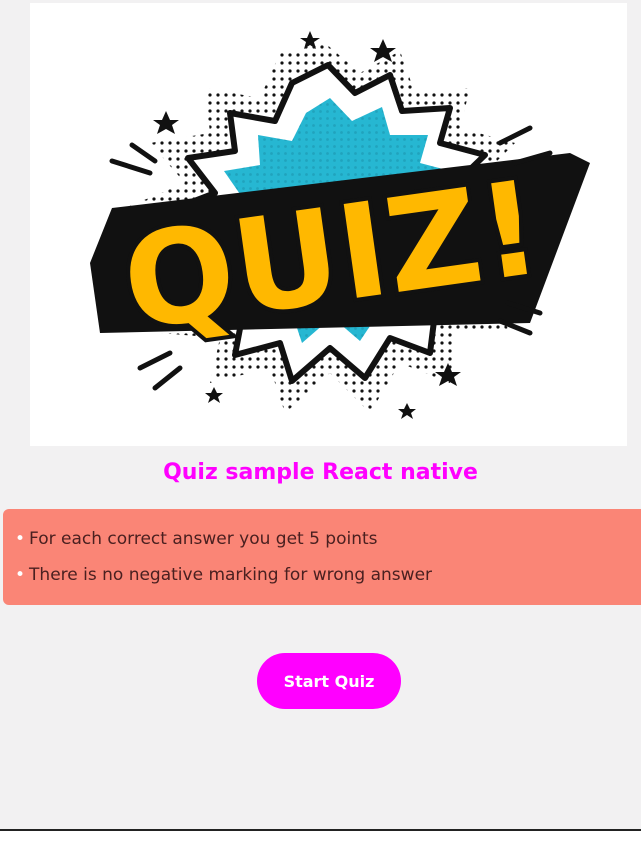  I want to click on start-quiz-button: Start Quiz, so click(329, 681).